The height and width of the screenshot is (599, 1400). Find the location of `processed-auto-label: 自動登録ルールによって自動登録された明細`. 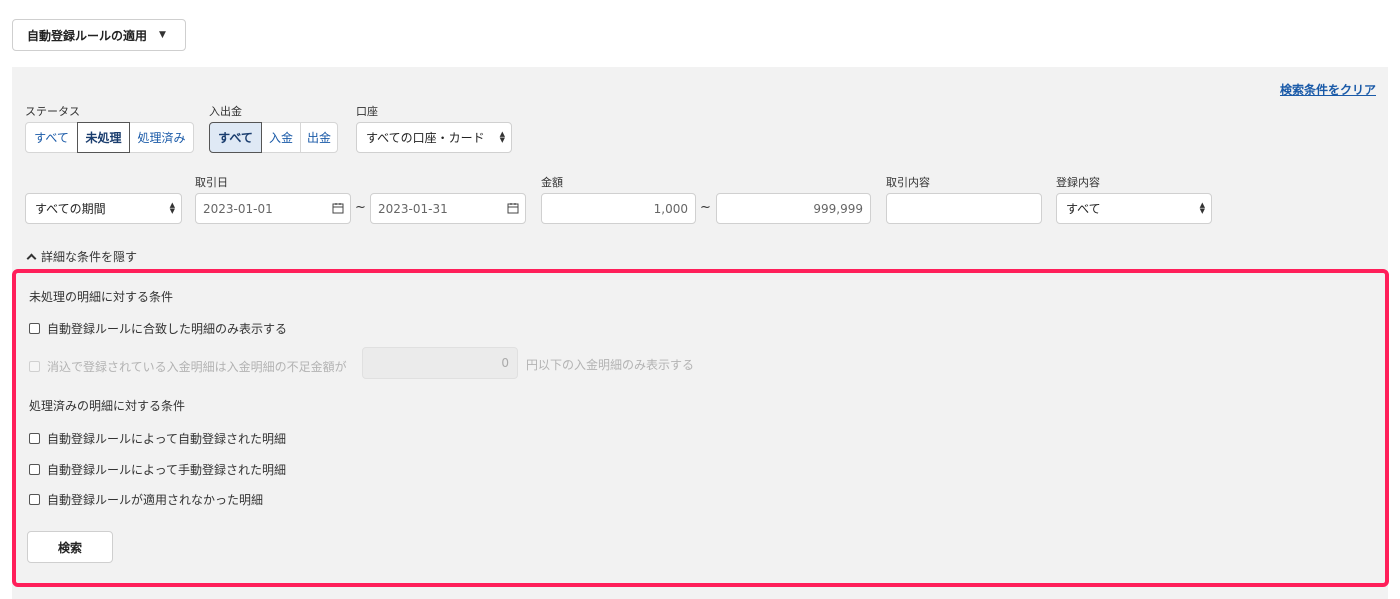

processed-auto-label: 自動登録ルールによって自動登録された明細 is located at coordinates (167, 439).